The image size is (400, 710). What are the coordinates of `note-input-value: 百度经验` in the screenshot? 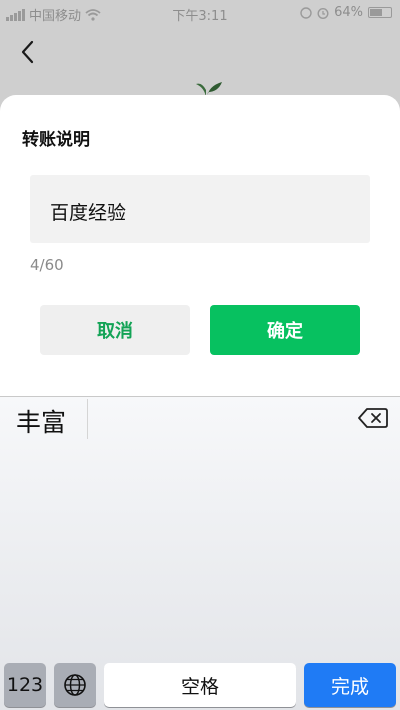 It's located at (88, 213).